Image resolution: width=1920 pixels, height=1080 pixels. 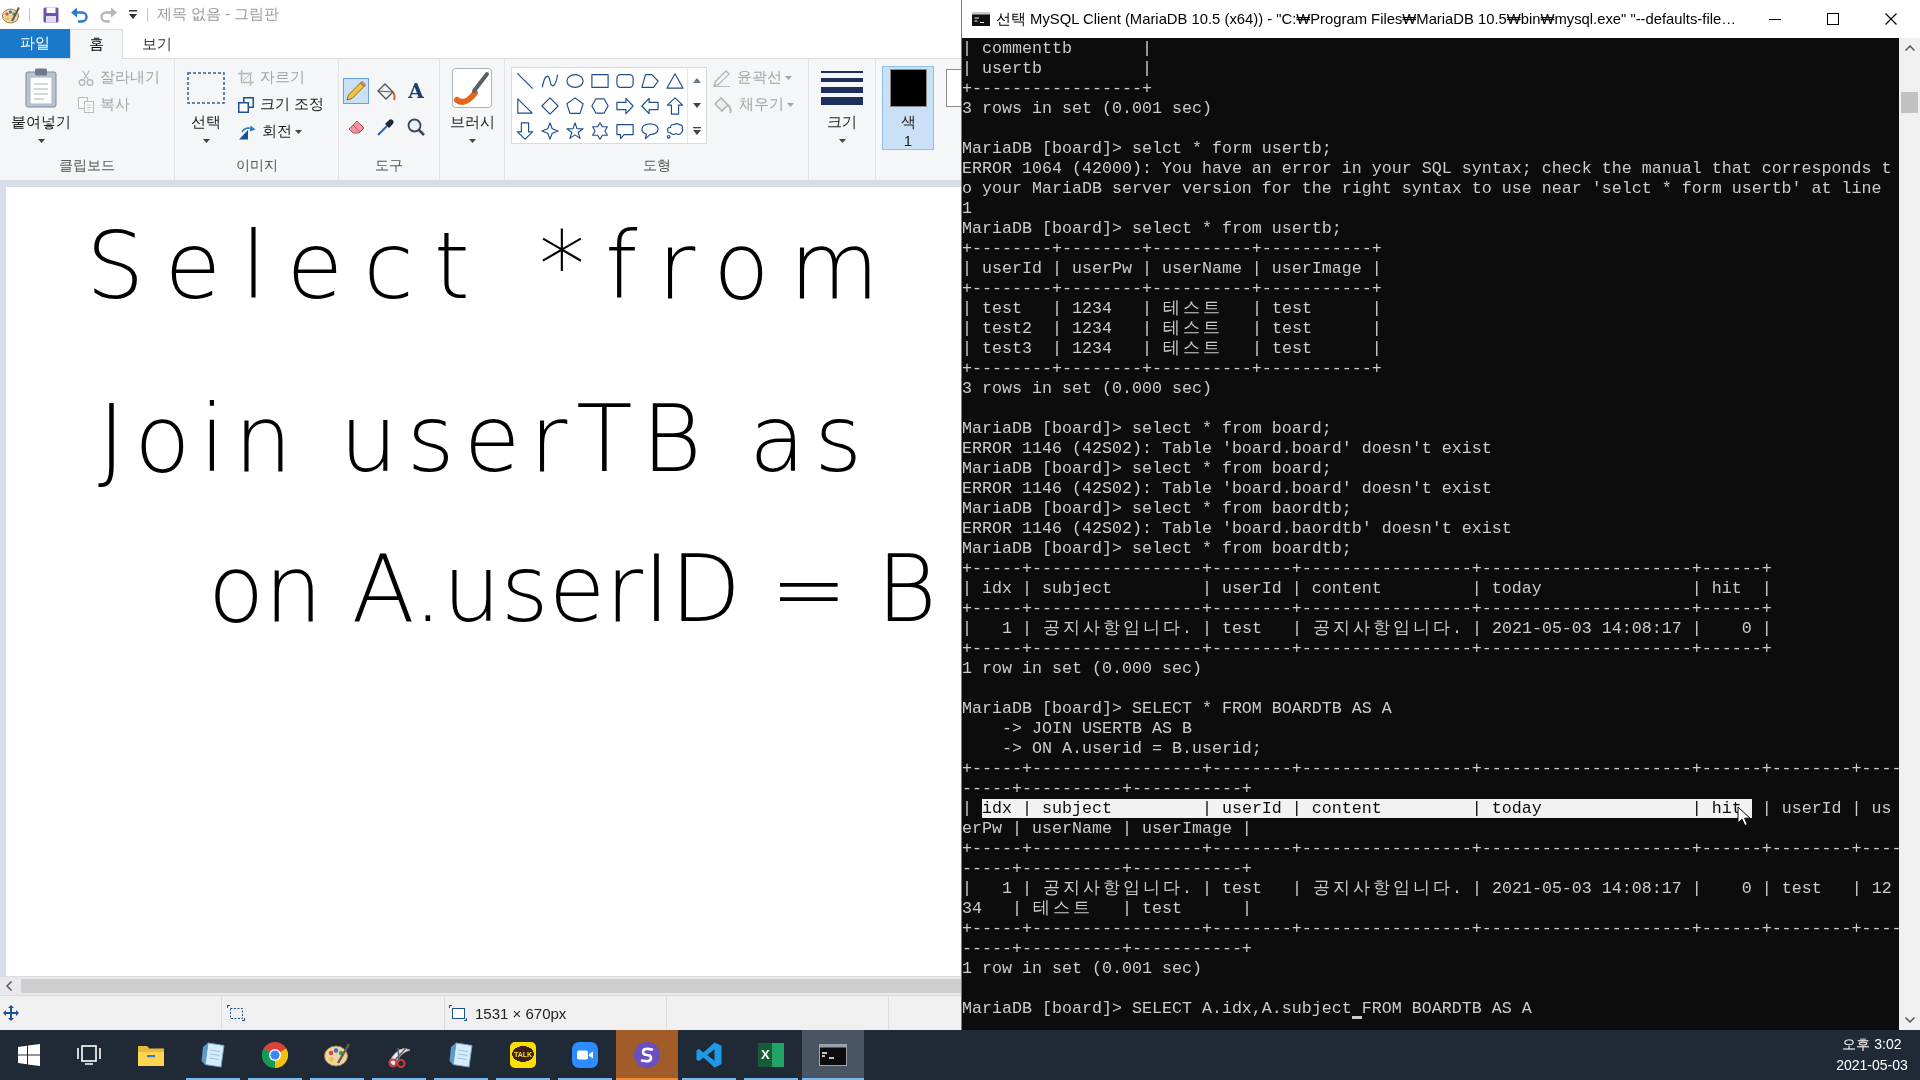 What do you see at coordinates (624, 105) in the screenshot?
I see `right-arrow-shape-icon` at bounding box center [624, 105].